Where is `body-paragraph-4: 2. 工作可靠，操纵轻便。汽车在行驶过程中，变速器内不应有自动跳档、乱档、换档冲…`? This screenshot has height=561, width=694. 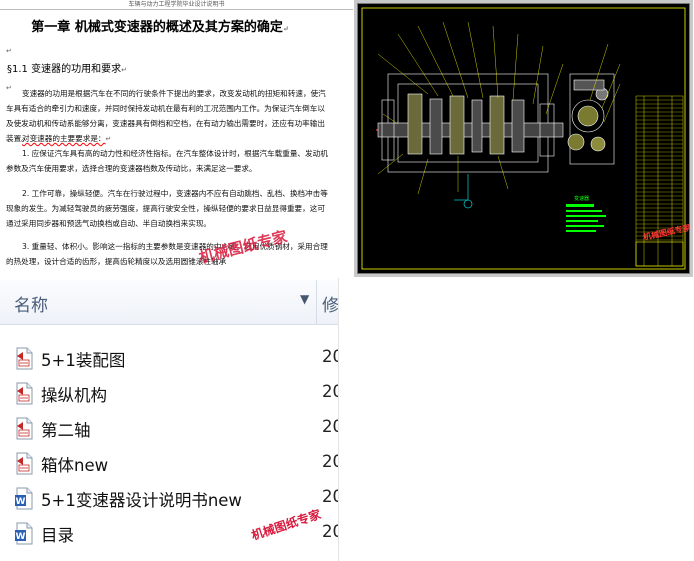 body-paragraph-4: 2. 工作可靠，操纵轻便。汽车在行驶过程中，变速器内不应有自动跳档、乱档、换档冲… is located at coordinates (167, 208).